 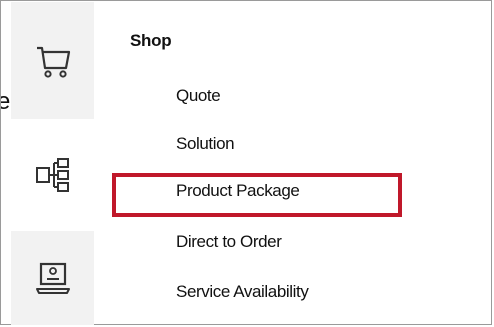 I want to click on rail-section-shop, so click(x=52, y=60).